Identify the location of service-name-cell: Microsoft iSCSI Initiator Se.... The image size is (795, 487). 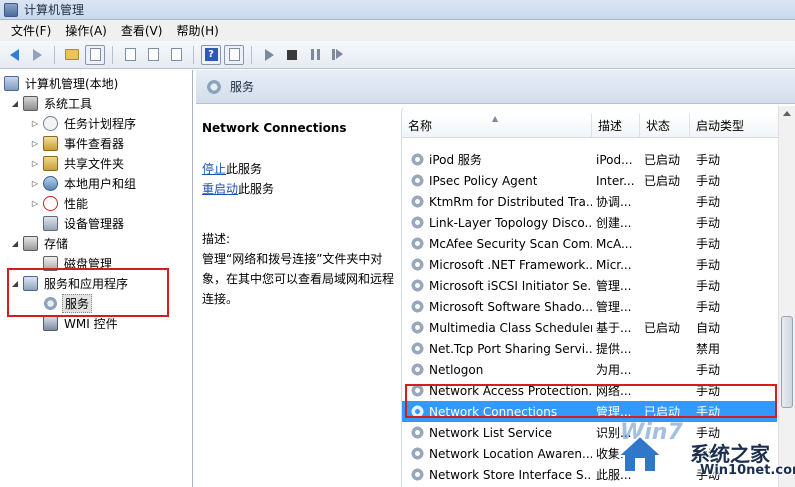
(497, 285).